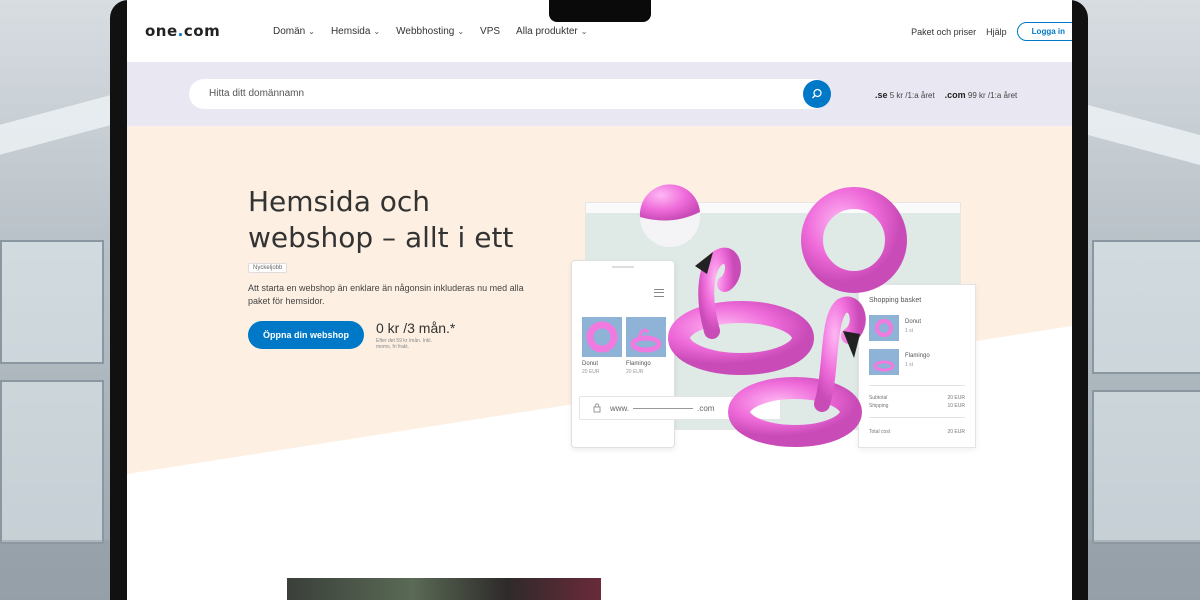 The width and height of the screenshot is (1200, 600). Describe the element at coordinates (339, 201) in the screenshot. I see `hero-title-line-1: Hemsida och` at that location.